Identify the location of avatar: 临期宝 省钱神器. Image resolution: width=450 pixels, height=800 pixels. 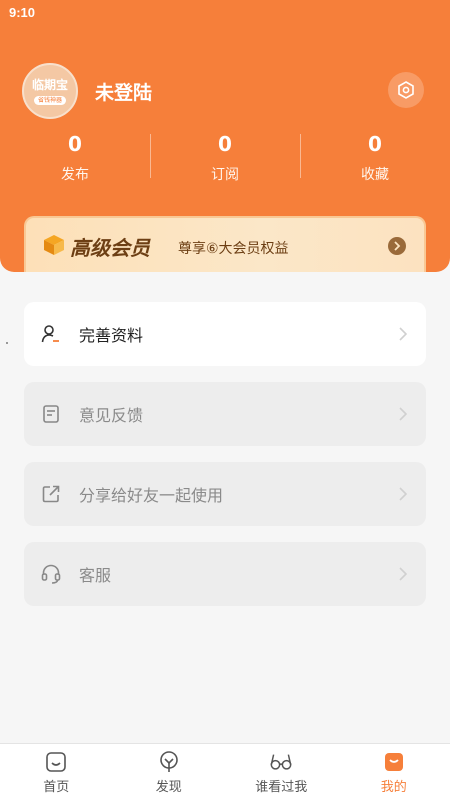
(50, 91).